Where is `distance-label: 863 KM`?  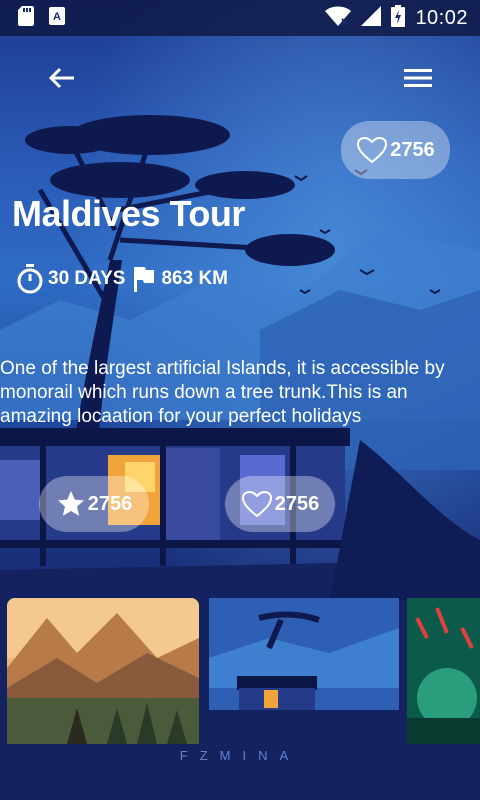 distance-label: 863 KM is located at coordinates (194, 278).